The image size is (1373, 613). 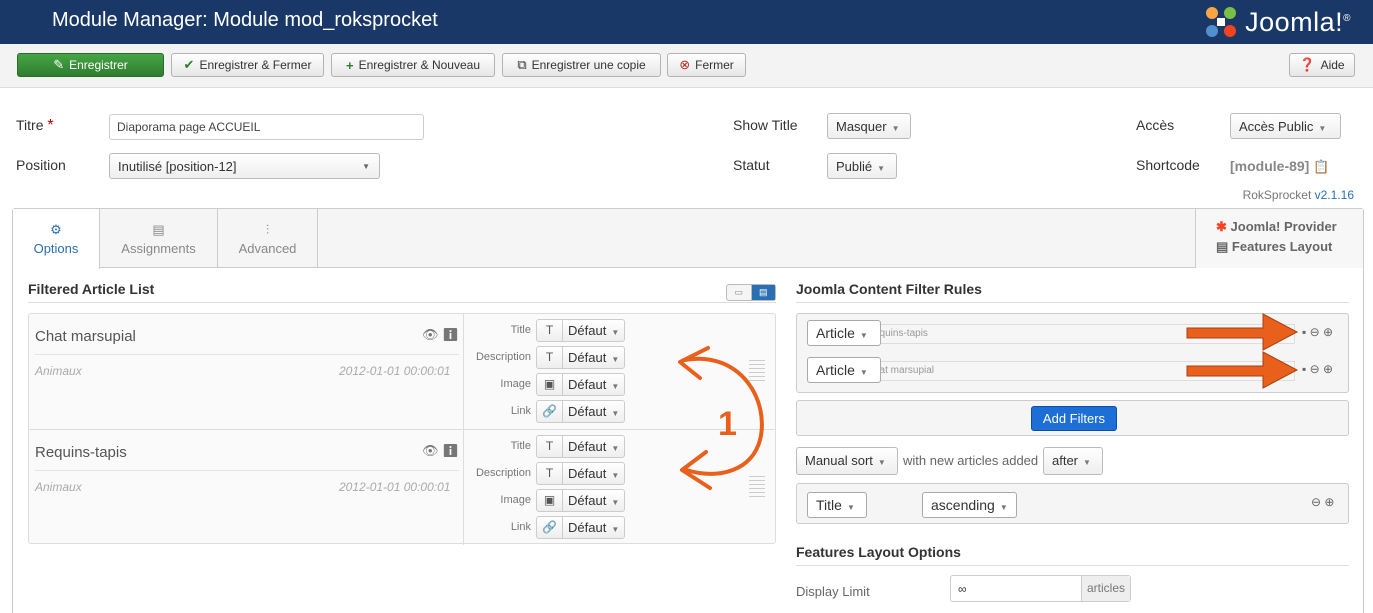 What do you see at coordinates (1155, 125) in the screenshot?
I see `access-label: Accès` at bounding box center [1155, 125].